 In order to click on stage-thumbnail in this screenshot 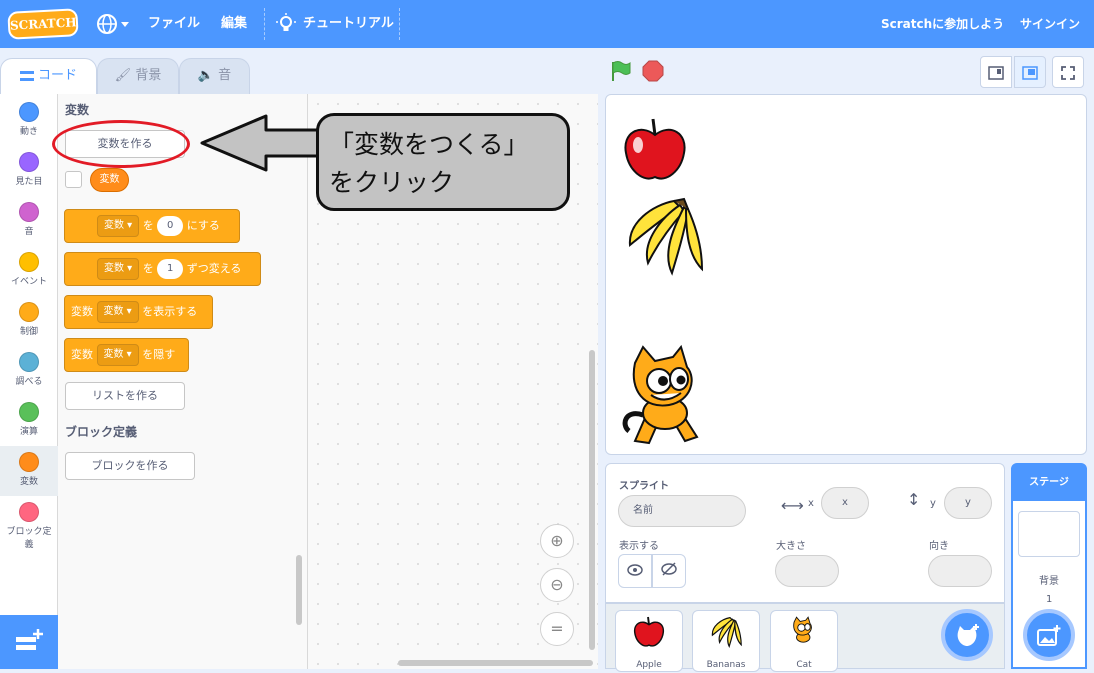, I will do `click(1049, 534)`.